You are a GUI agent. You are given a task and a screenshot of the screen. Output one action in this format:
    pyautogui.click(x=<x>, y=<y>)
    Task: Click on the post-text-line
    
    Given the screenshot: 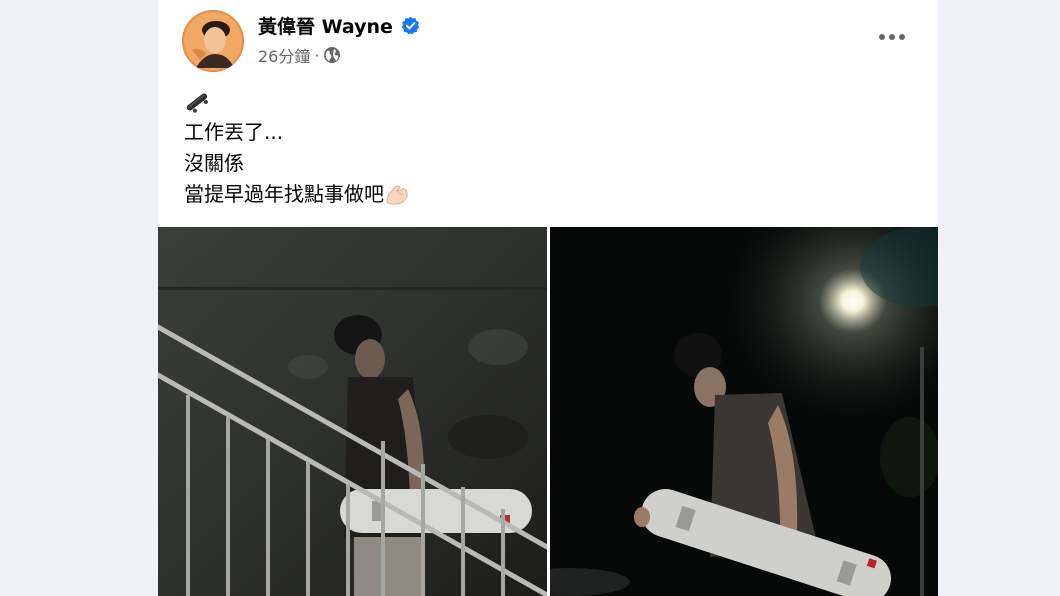 What is the action you would take?
    pyautogui.click(x=544, y=101)
    